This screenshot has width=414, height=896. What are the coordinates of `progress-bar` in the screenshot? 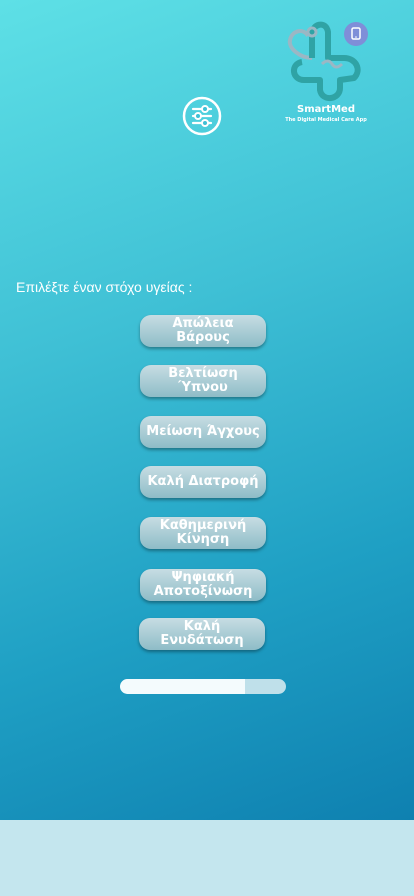 It's located at (203, 686).